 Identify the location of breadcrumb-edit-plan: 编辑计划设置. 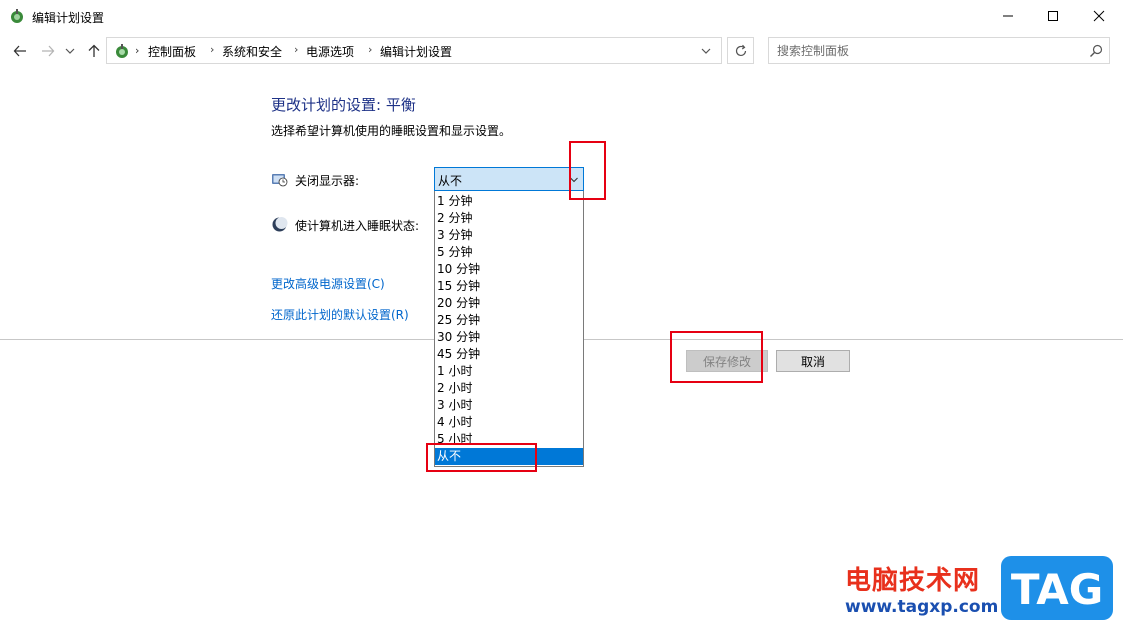
(416, 51).